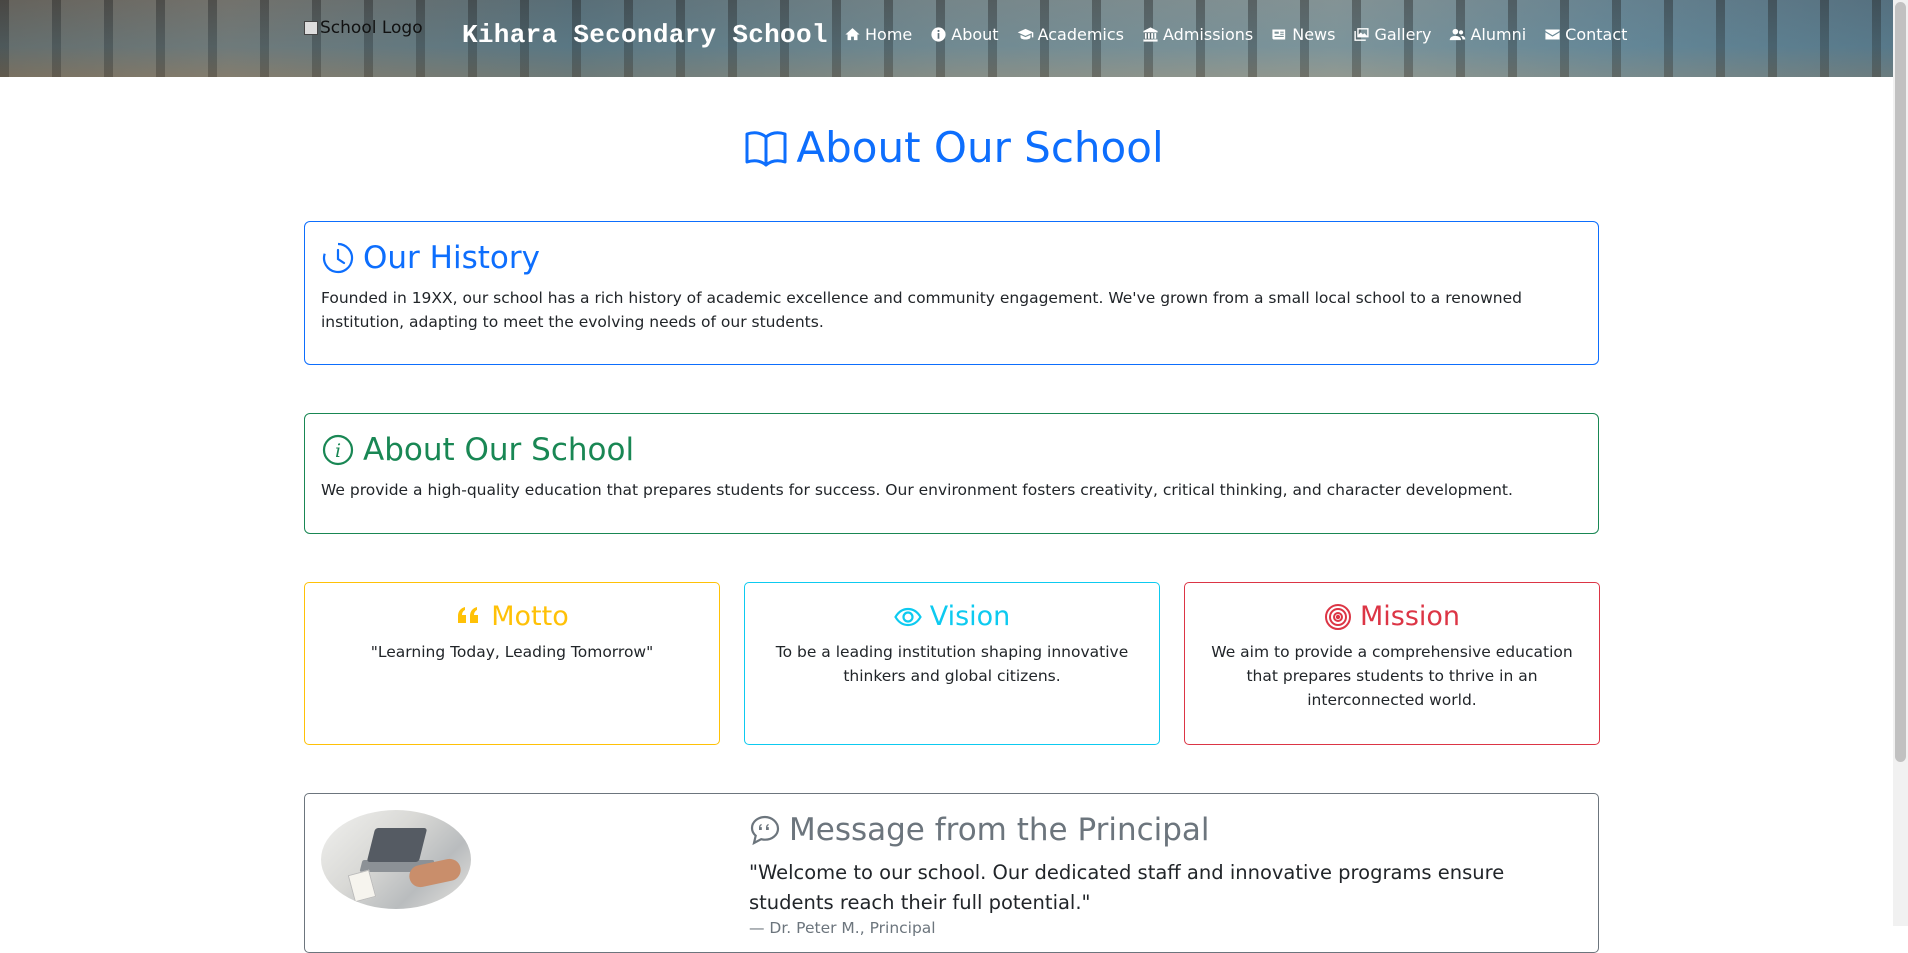 This screenshot has width=1908, height=953. What do you see at coordinates (512, 652) in the screenshot?
I see `motto-text: "Learning Today, Leading Tomorrow"` at bounding box center [512, 652].